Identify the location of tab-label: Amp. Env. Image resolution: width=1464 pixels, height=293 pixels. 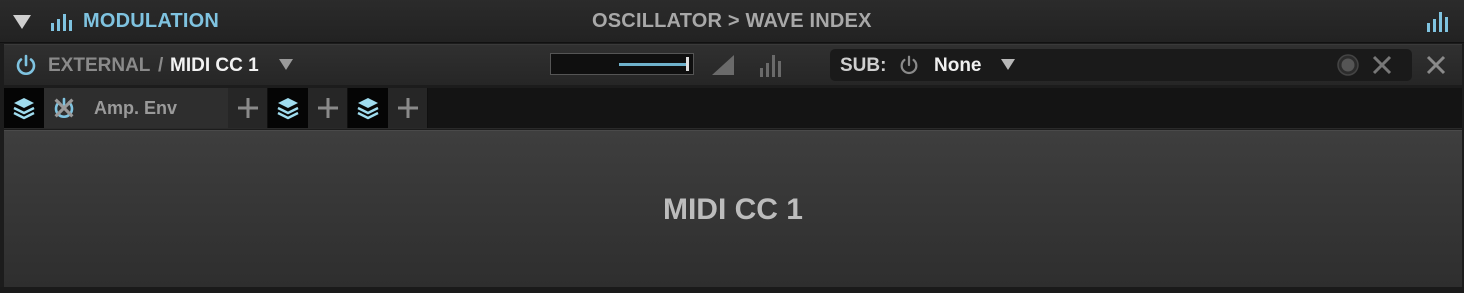
(136, 108).